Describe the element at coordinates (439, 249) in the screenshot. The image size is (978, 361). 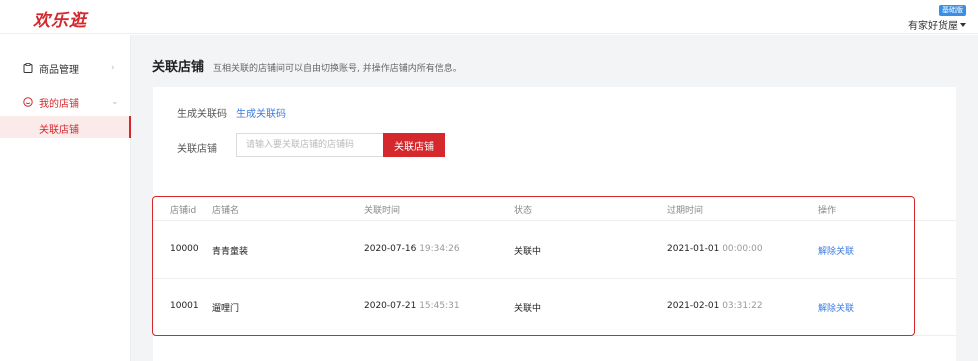
I see `link-clock: 19:34:26` at that location.